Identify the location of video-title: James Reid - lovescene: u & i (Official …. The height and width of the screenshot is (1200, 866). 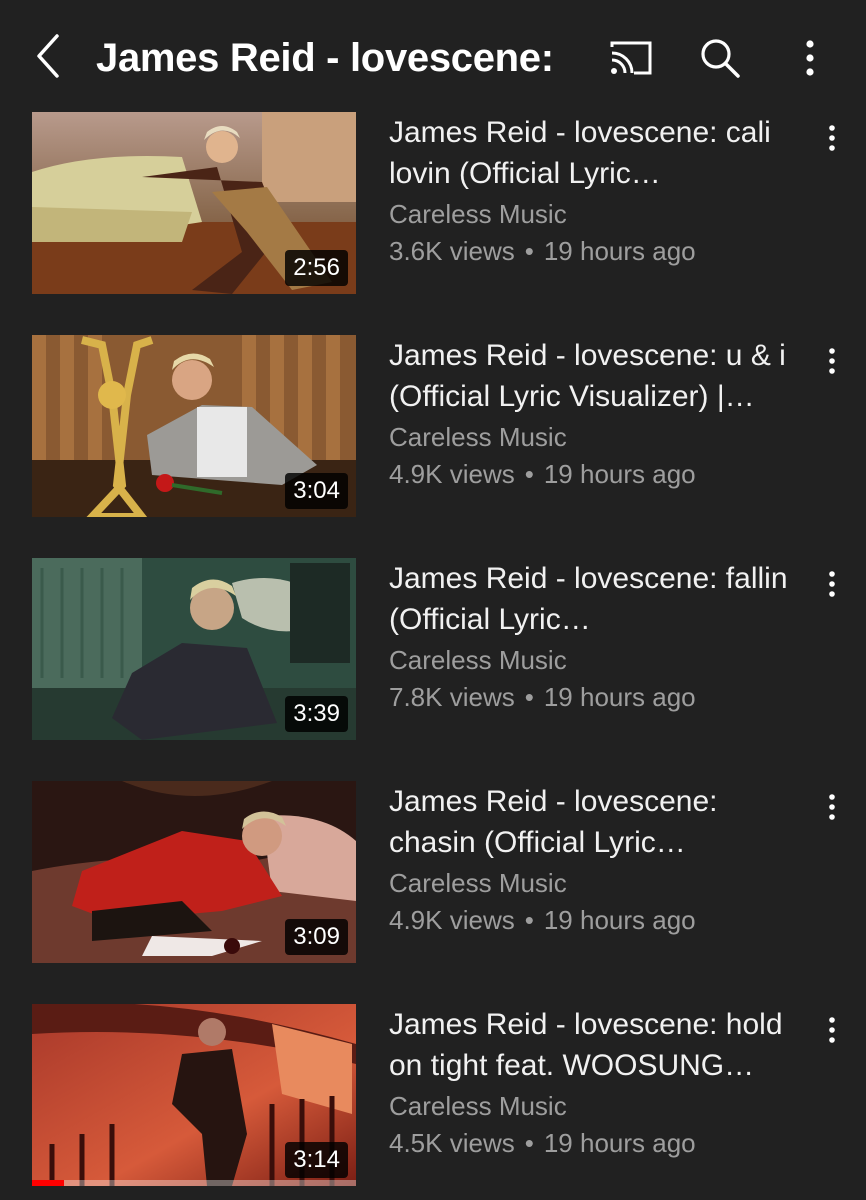
(599, 376).